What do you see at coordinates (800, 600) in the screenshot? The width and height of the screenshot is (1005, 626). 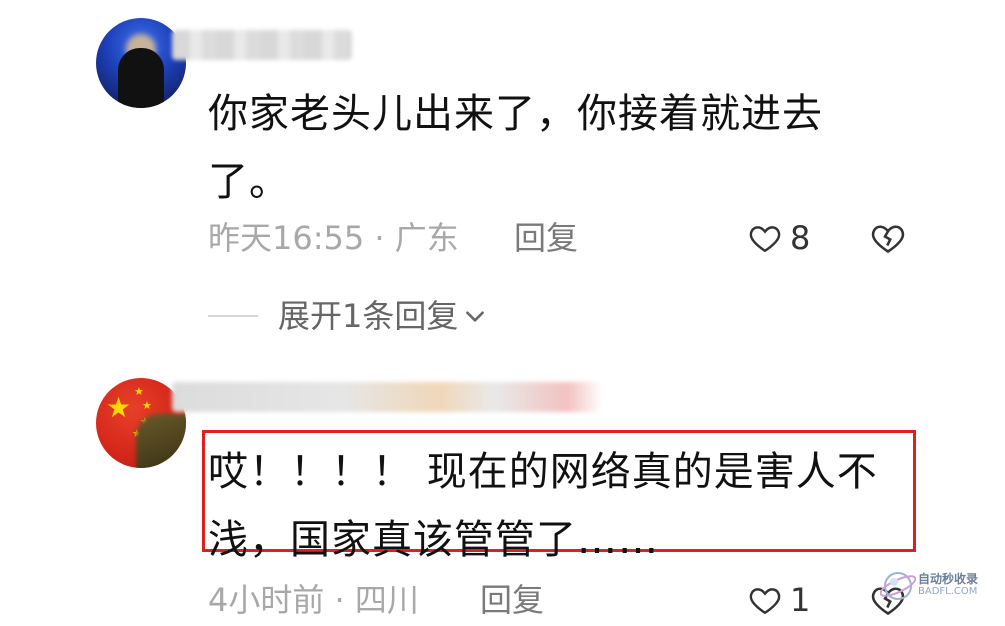 I see `like-count: 1` at bounding box center [800, 600].